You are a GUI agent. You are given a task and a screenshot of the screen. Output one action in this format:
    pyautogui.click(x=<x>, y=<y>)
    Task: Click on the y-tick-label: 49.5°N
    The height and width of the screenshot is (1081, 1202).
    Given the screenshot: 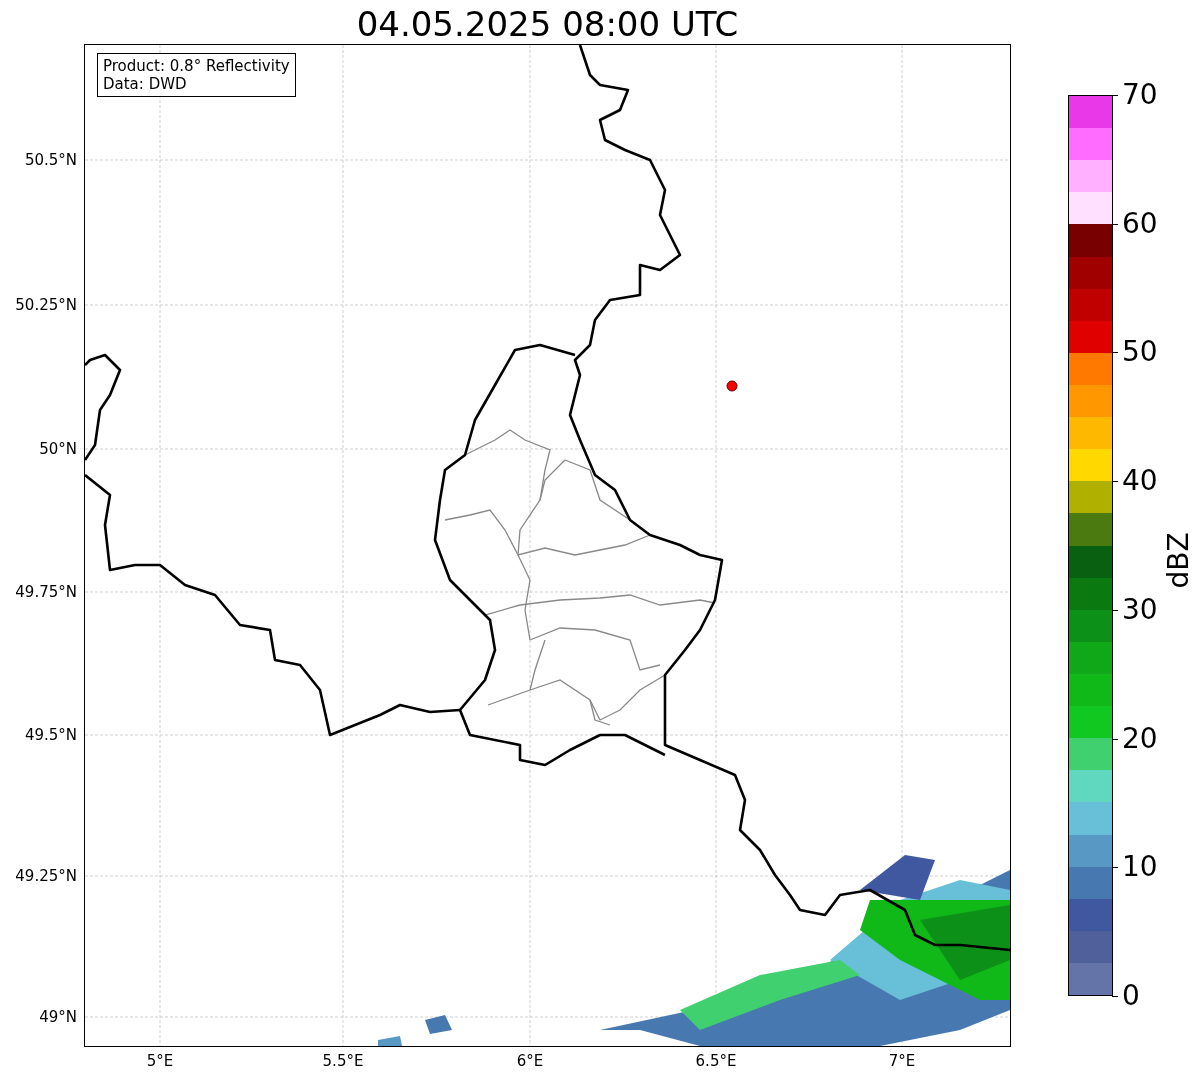 What is the action you would take?
    pyautogui.click(x=51, y=735)
    